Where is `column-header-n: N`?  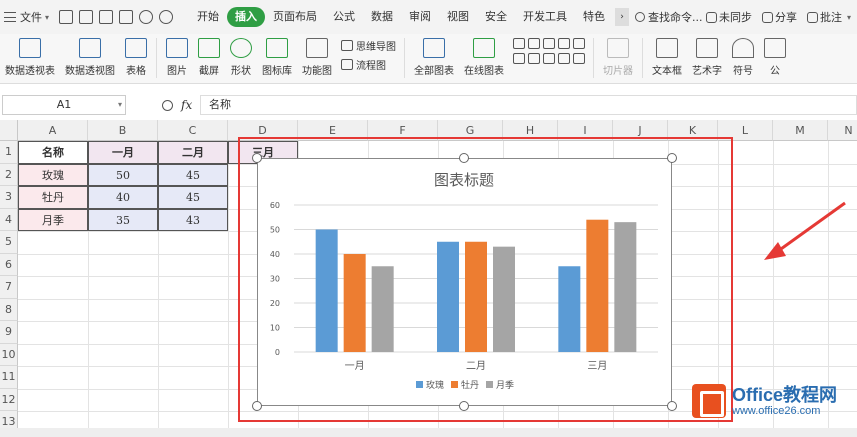 column-header-n: N is located at coordinates (842, 130).